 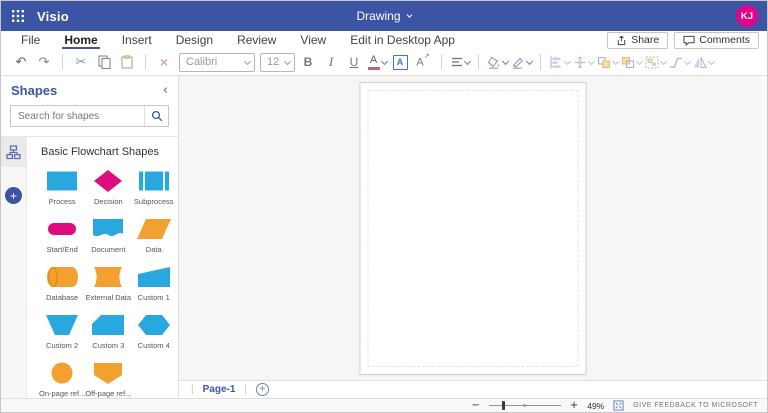 I want to click on custom-4-shape-icon, so click(x=154, y=325).